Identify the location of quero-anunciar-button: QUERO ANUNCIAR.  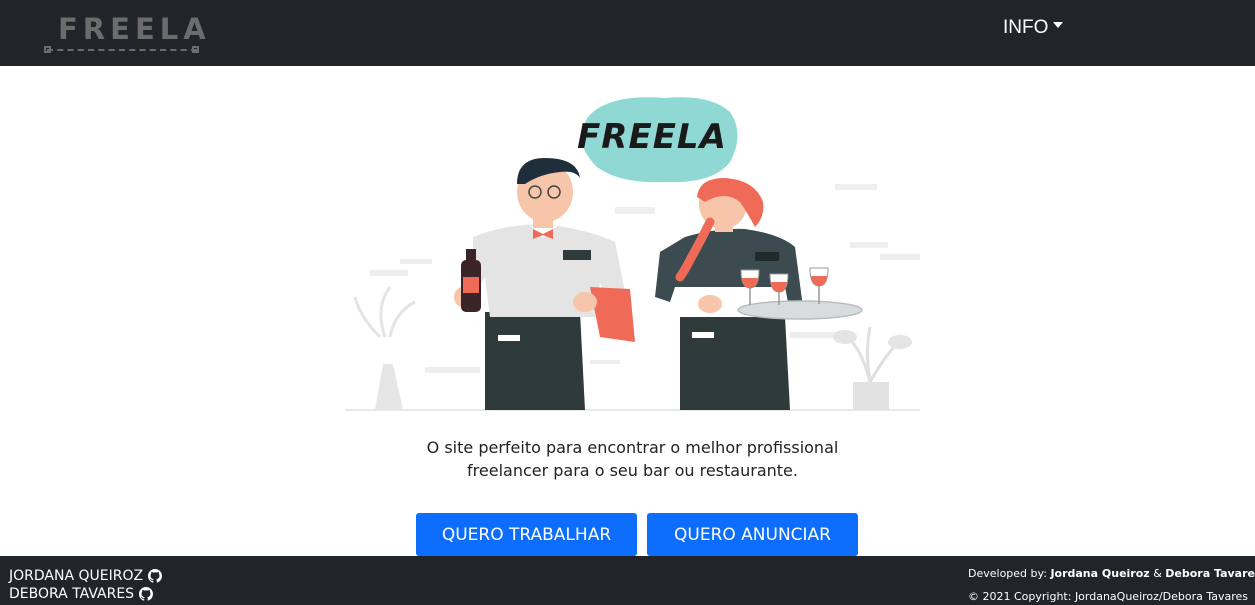
(752, 534).